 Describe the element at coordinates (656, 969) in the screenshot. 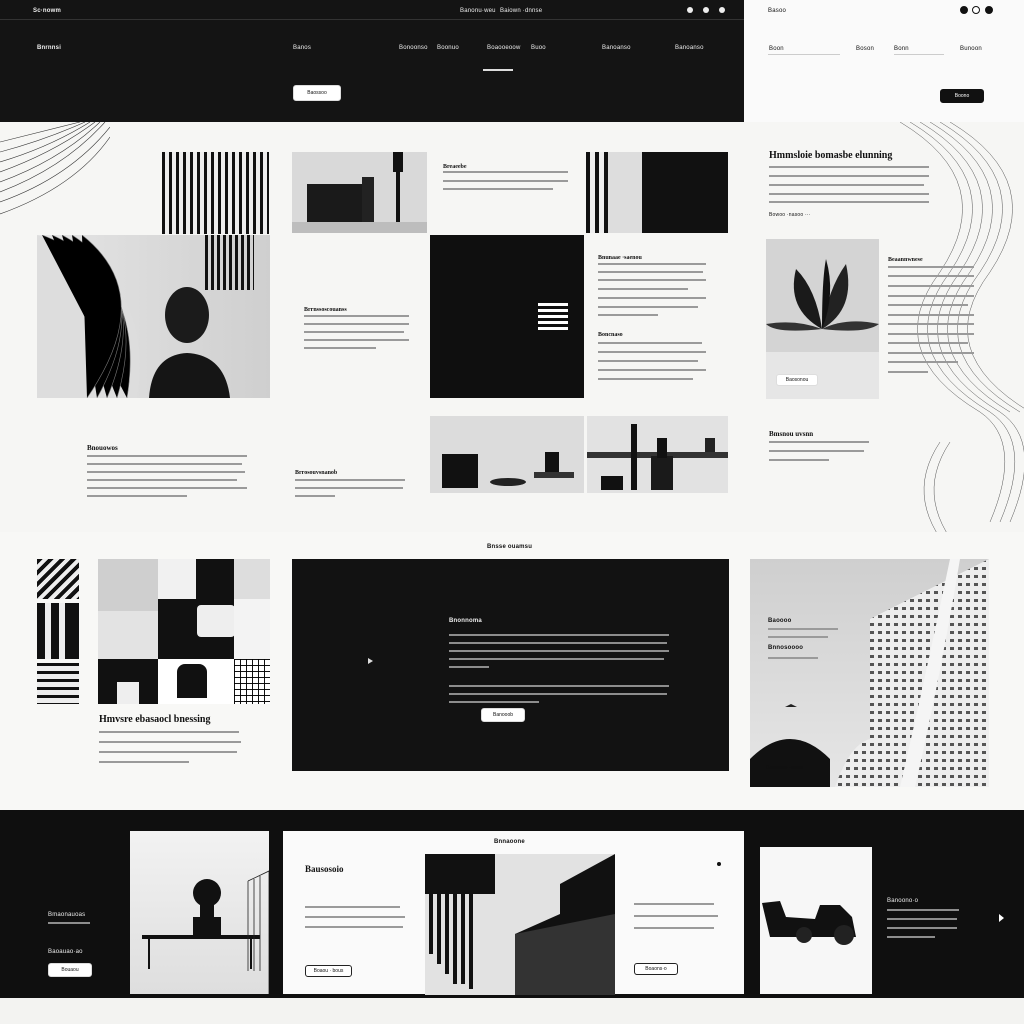

I see `bottom-mid2-button: Boaons·o` at that location.